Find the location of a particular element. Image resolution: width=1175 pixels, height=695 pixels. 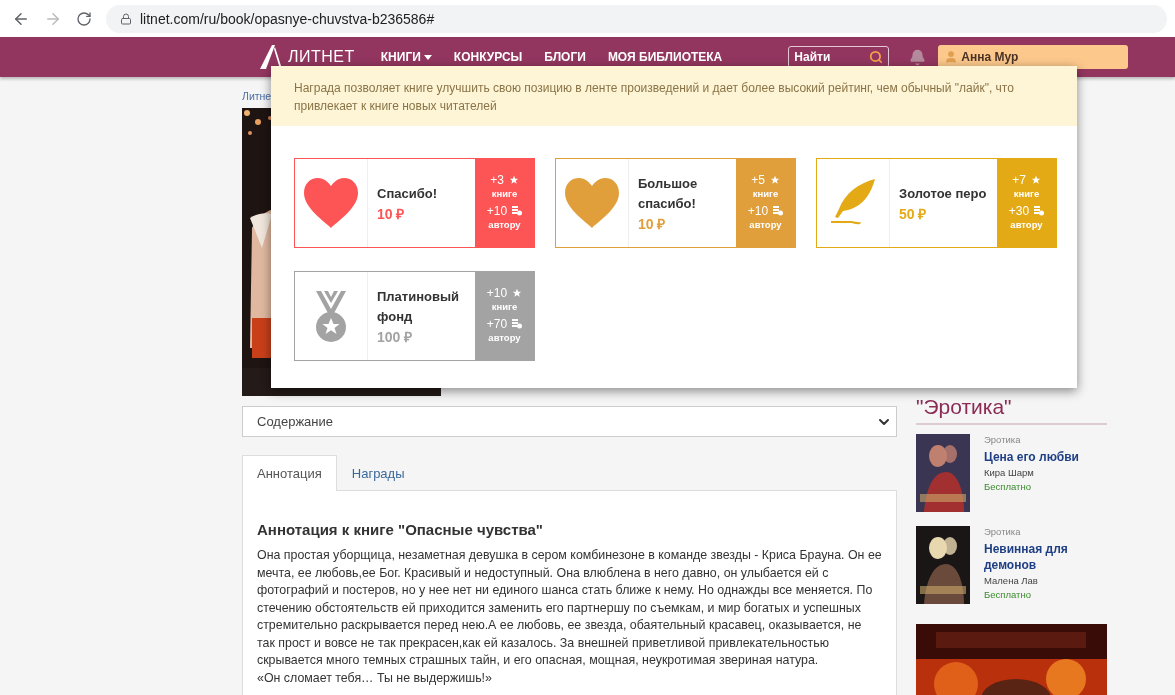

tab: Награды is located at coordinates (378, 473).